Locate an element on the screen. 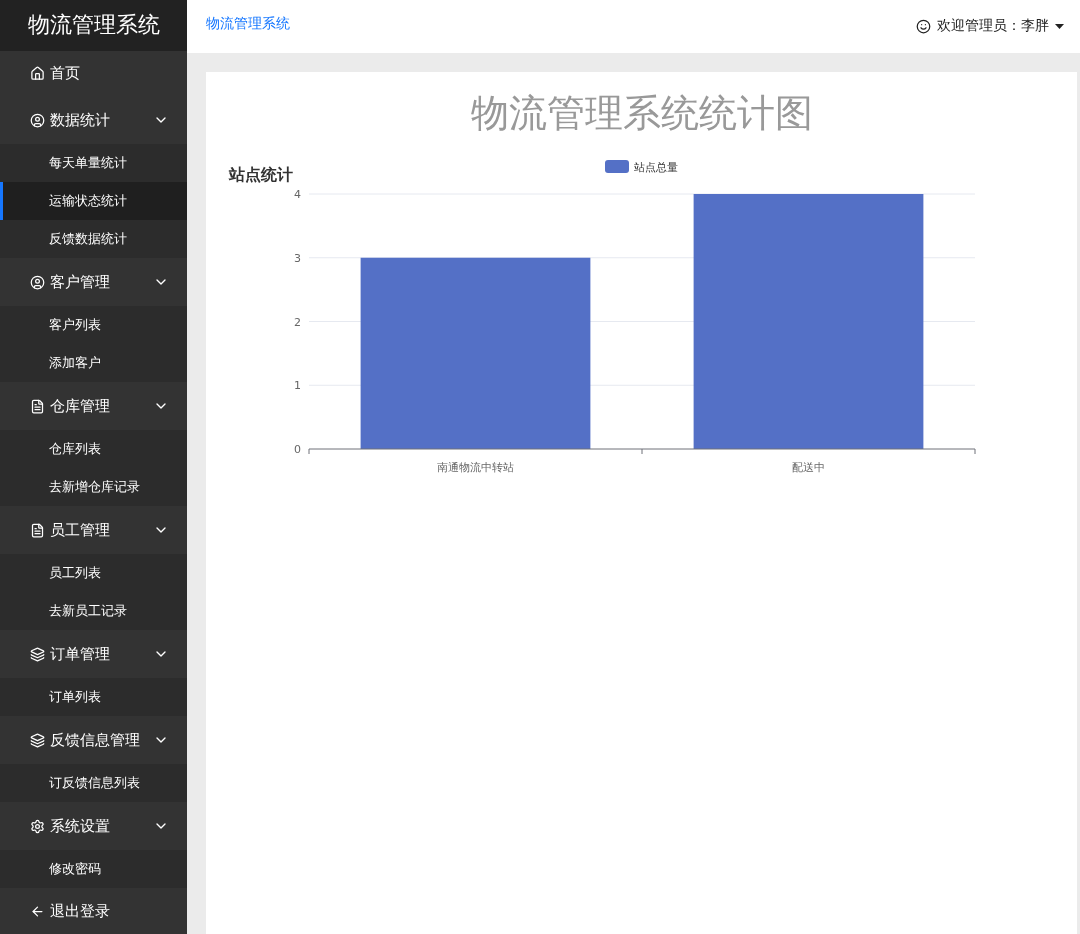  axis-tick-label: 2 is located at coordinates (297, 322).